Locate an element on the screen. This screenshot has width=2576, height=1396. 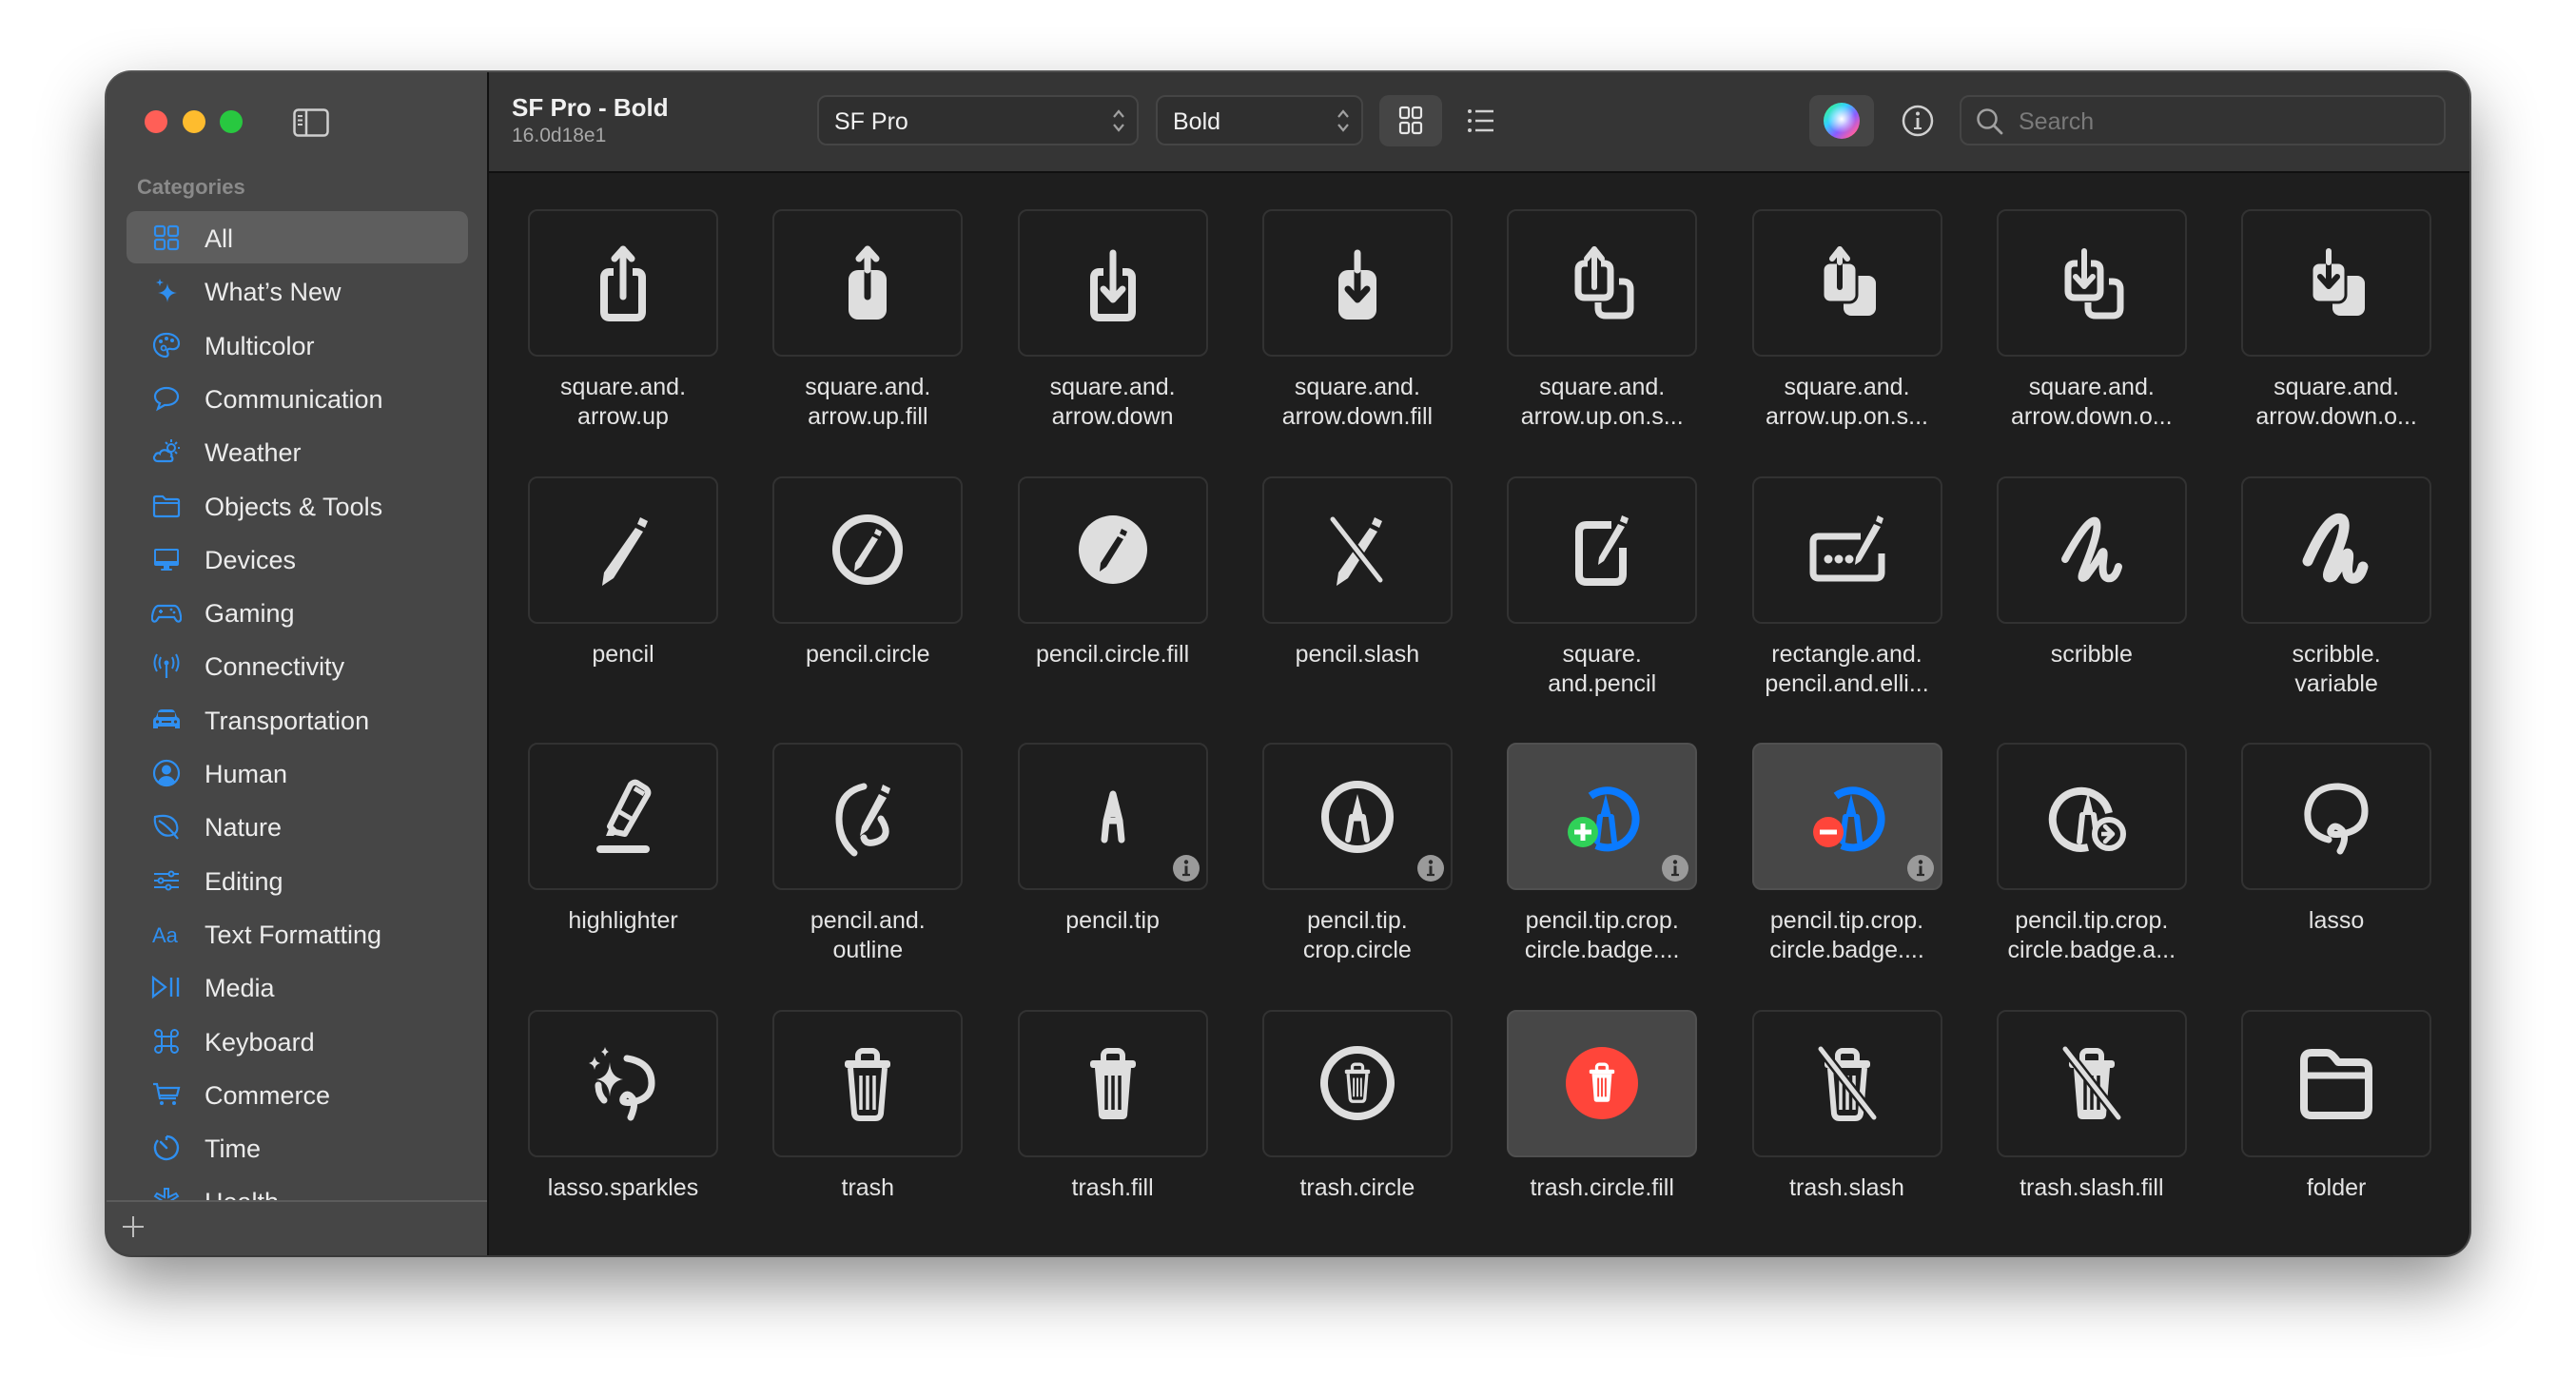
symbol-name-line1: folder is located at coordinates (2337, 1187).